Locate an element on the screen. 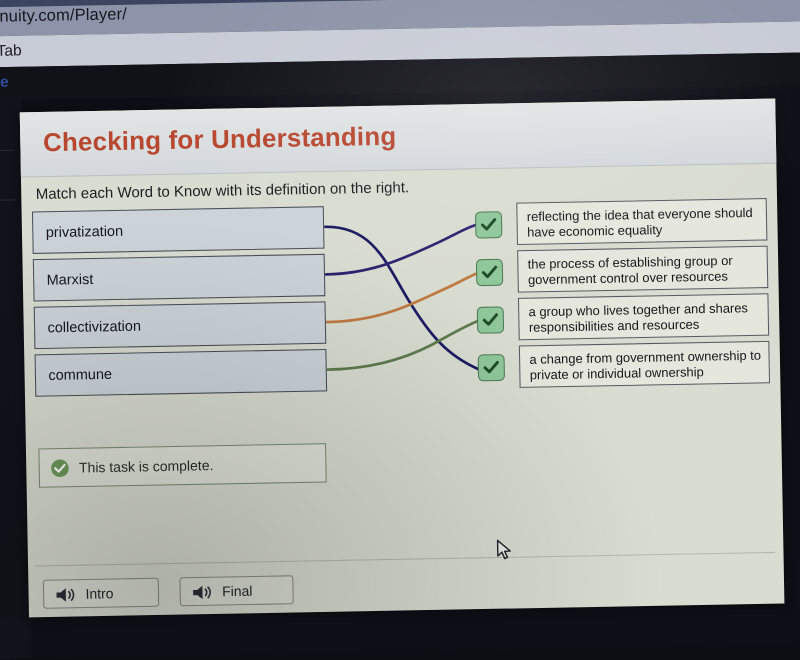 The width and height of the screenshot is (800, 660). button-label: Final is located at coordinates (237, 591).